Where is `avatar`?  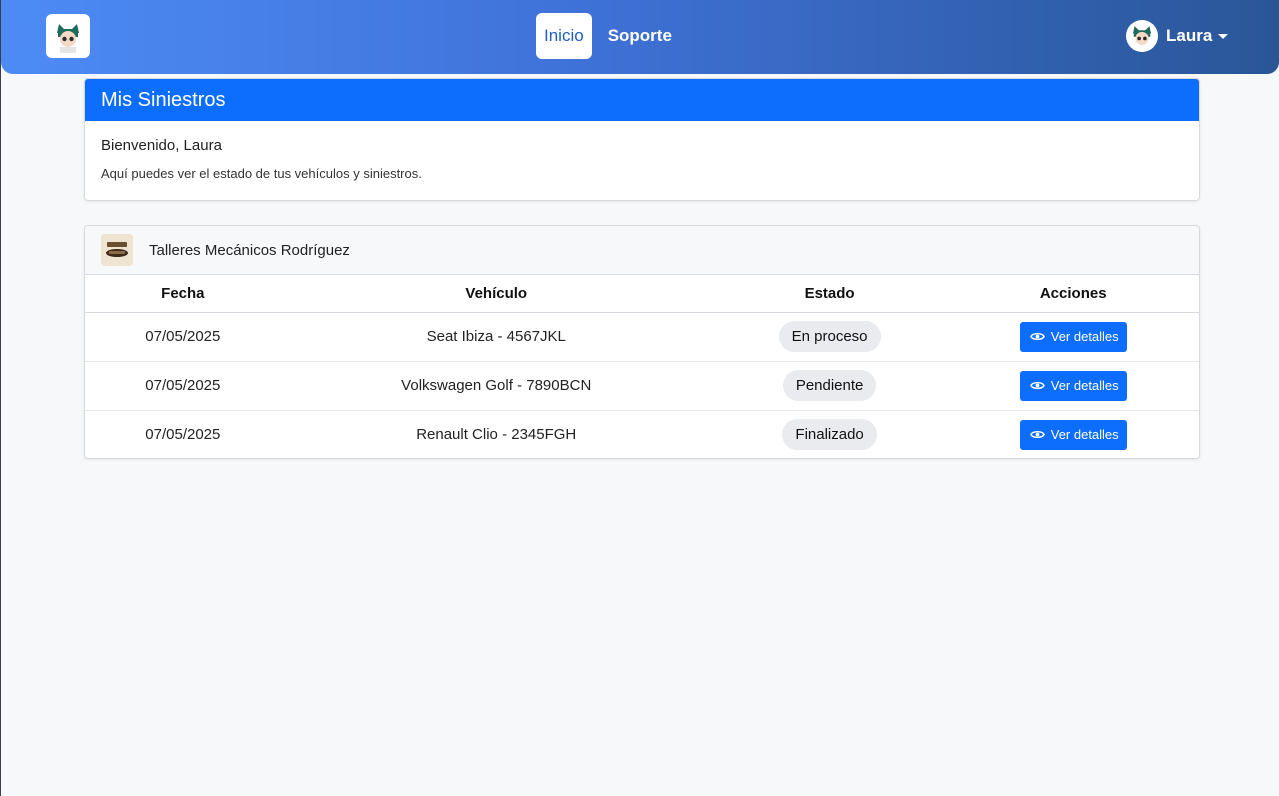
avatar is located at coordinates (1142, 36).